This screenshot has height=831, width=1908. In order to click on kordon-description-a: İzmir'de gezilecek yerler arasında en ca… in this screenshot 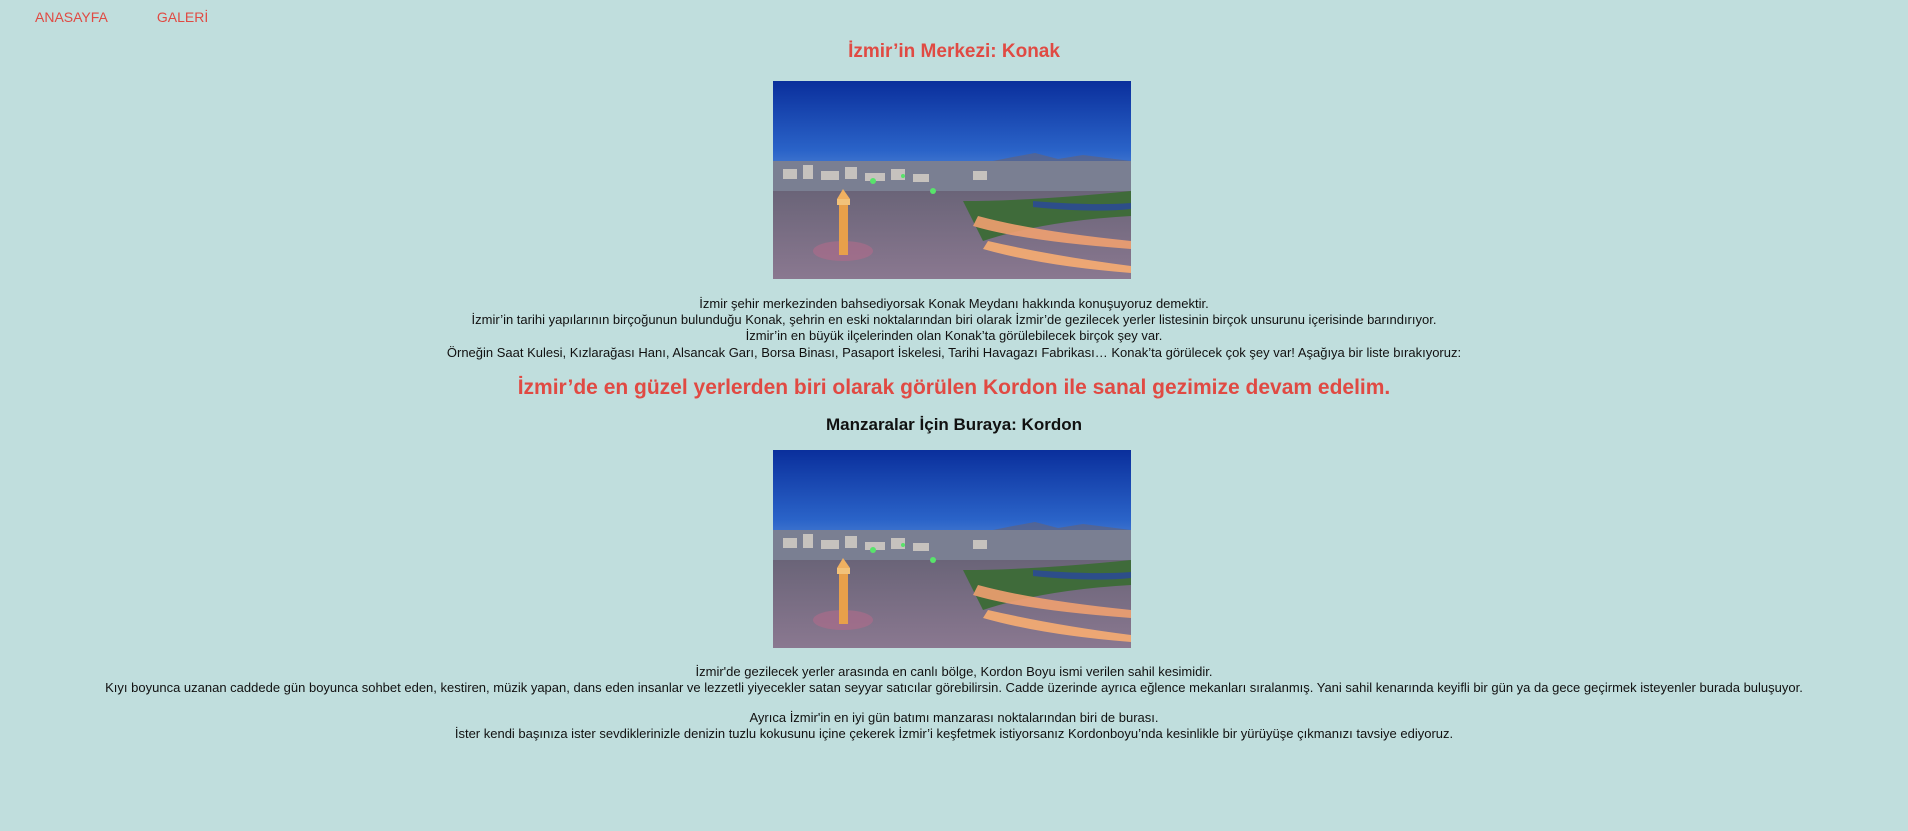, I will do `click(954, 680)`.